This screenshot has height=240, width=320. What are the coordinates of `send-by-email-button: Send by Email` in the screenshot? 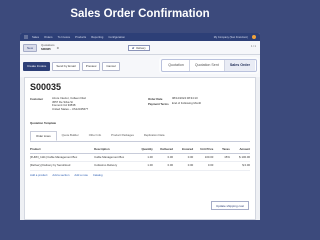 It's located at (66, 66).